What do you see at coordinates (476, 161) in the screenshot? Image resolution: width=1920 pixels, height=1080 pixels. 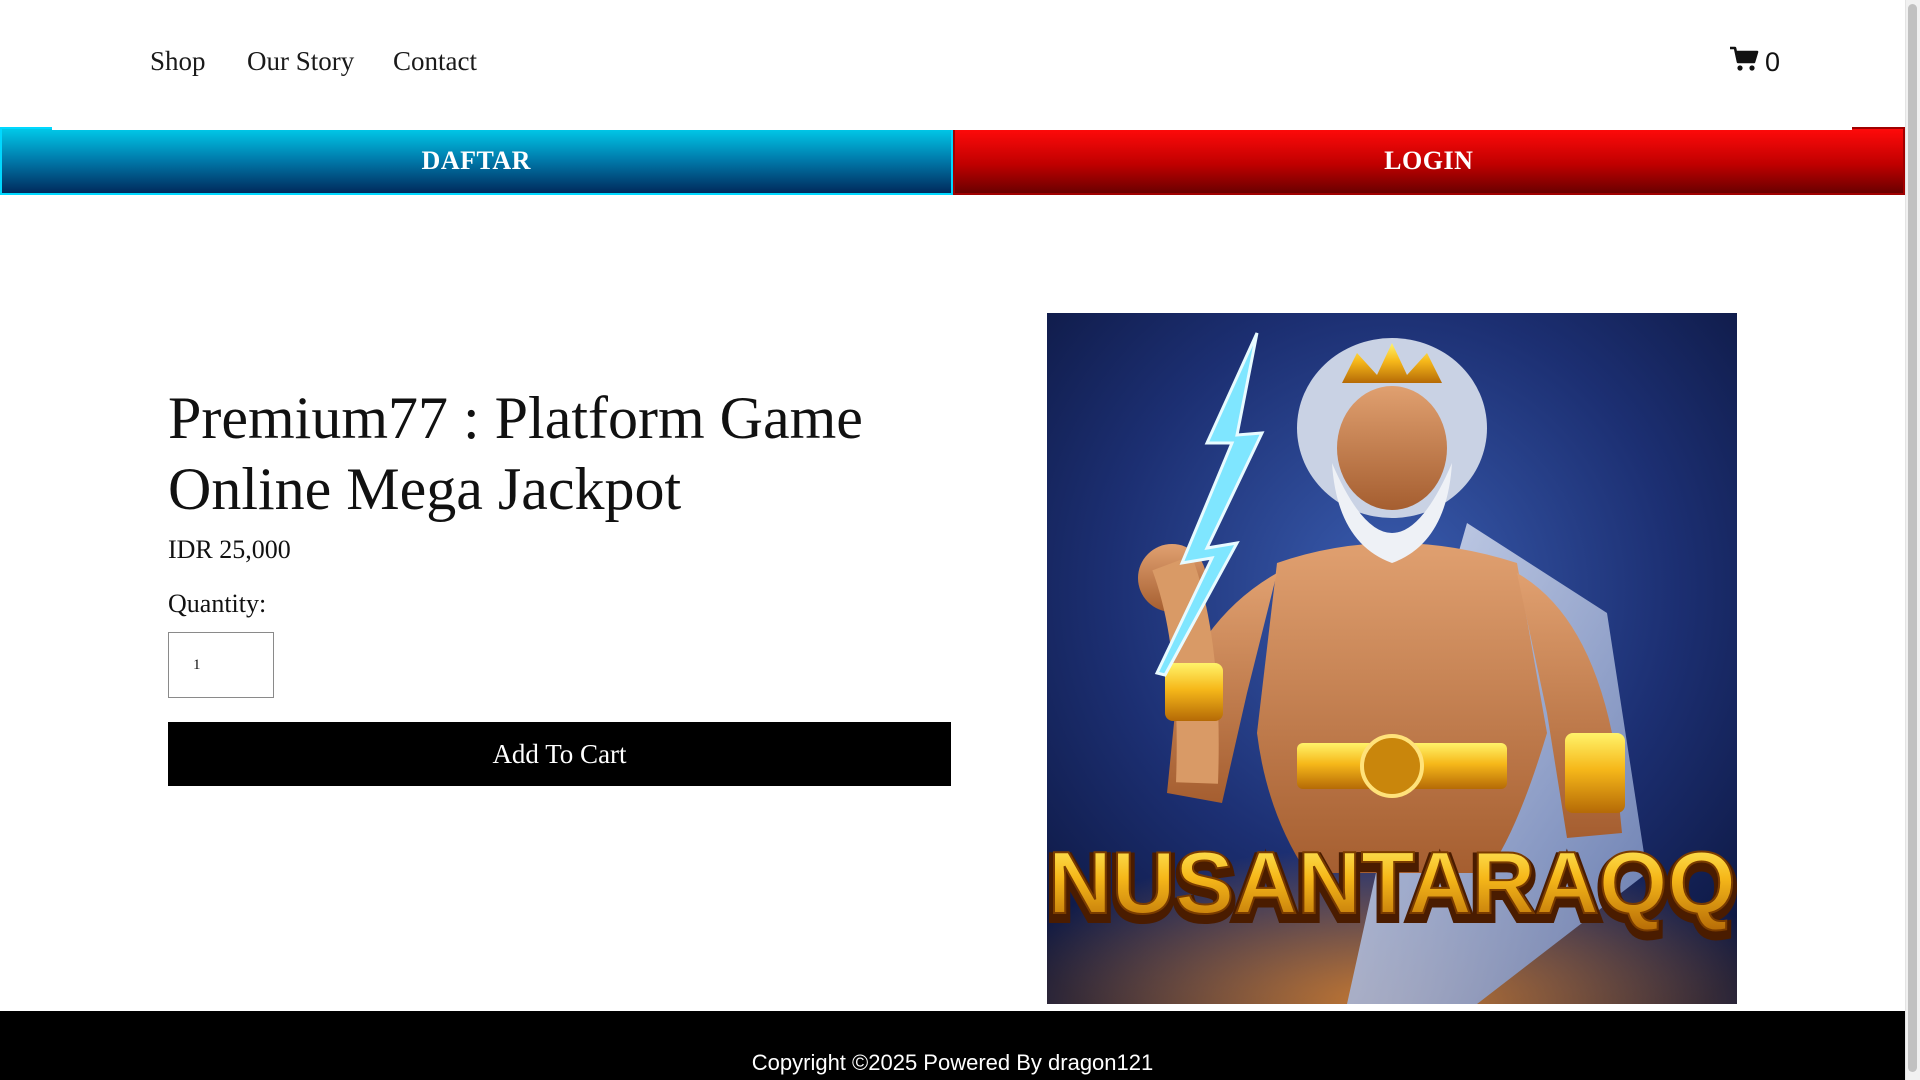 I see `daftar-button: DAFTAR` at bounding box center [476, 161].